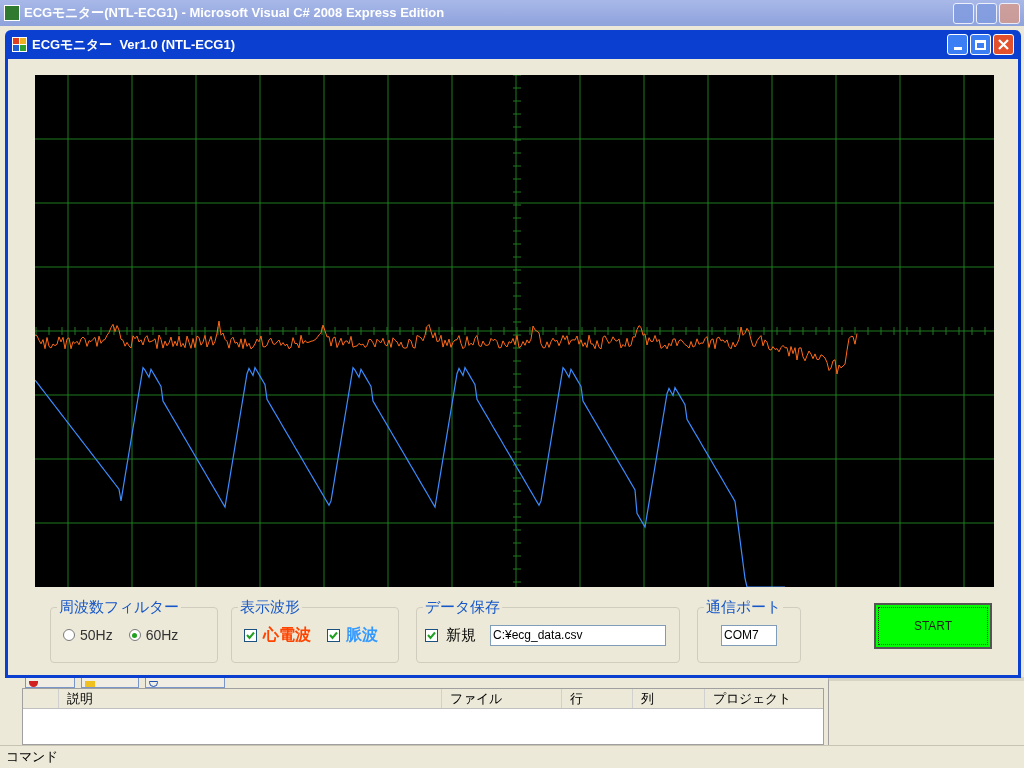 This screenshot has height=768, width=1024. Describe the element at coordinates (33, 684) in the screenshot. I see `error-icon` at that location.